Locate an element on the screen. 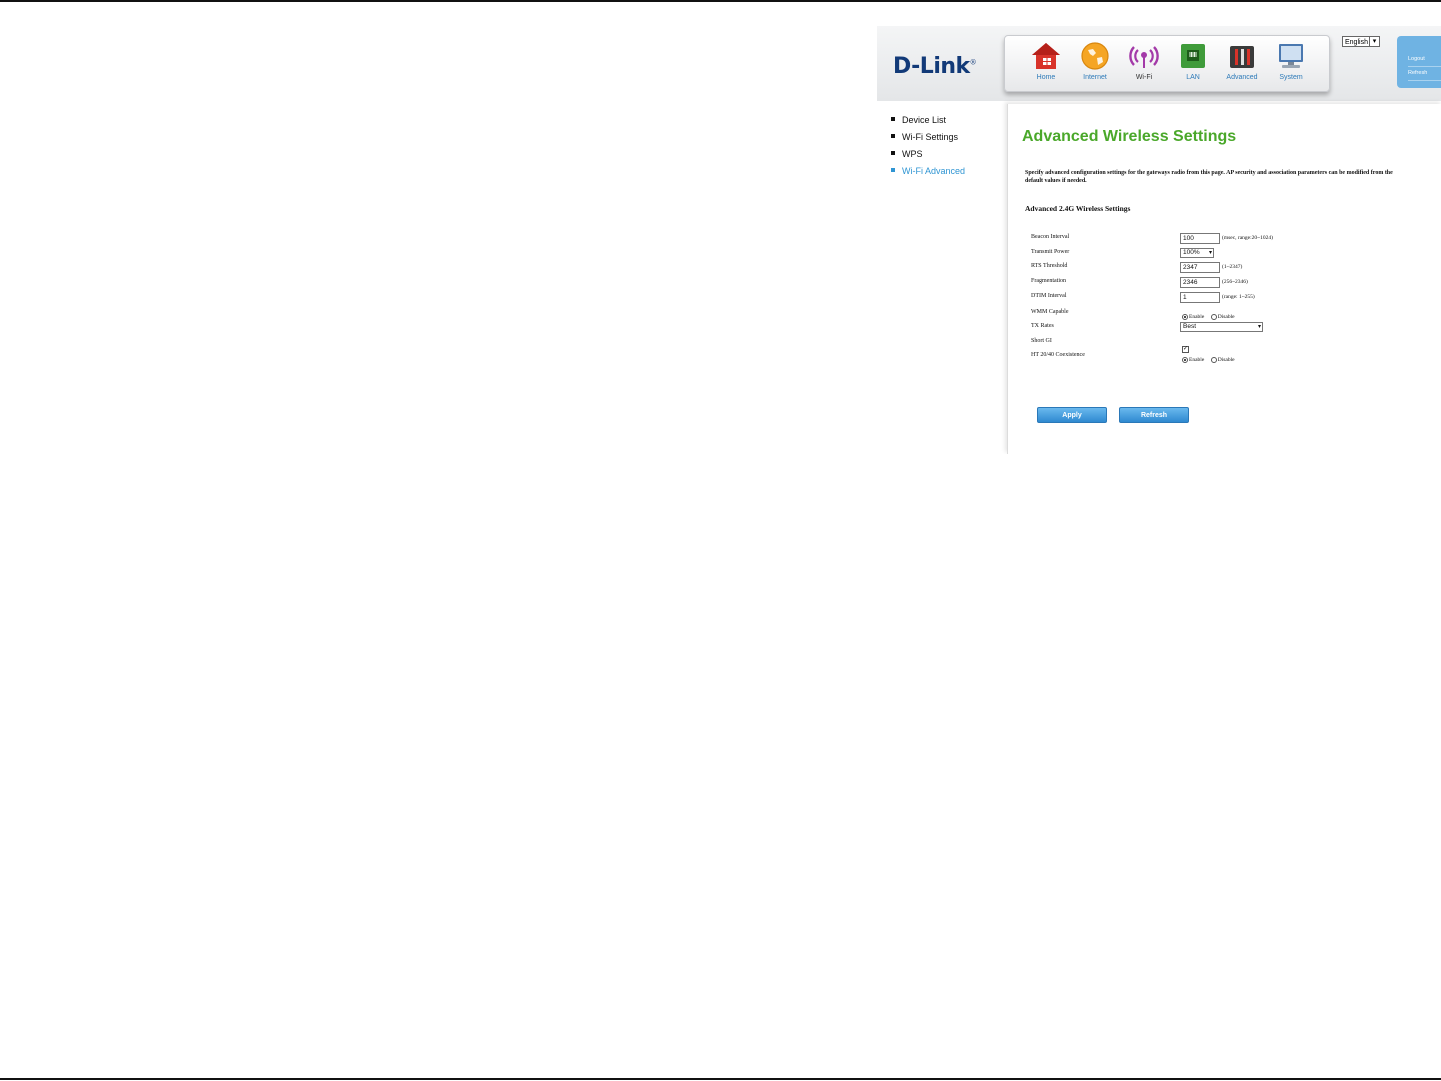  language-select: English ▾ is located at coordinates (1361, 41).